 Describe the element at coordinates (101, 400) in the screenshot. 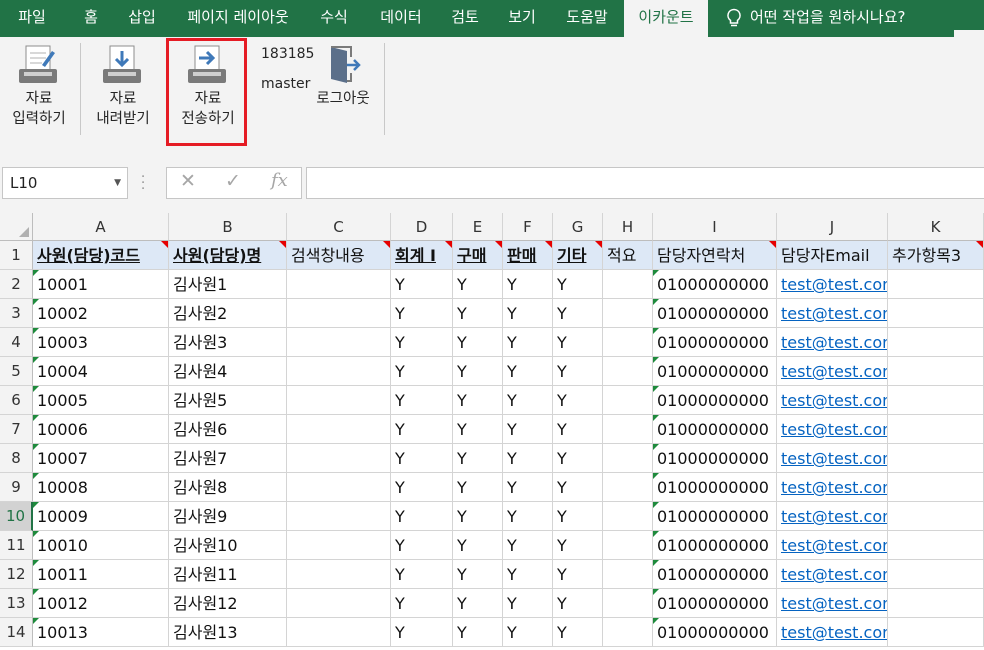

I see `table-cell: 10005` at that location.